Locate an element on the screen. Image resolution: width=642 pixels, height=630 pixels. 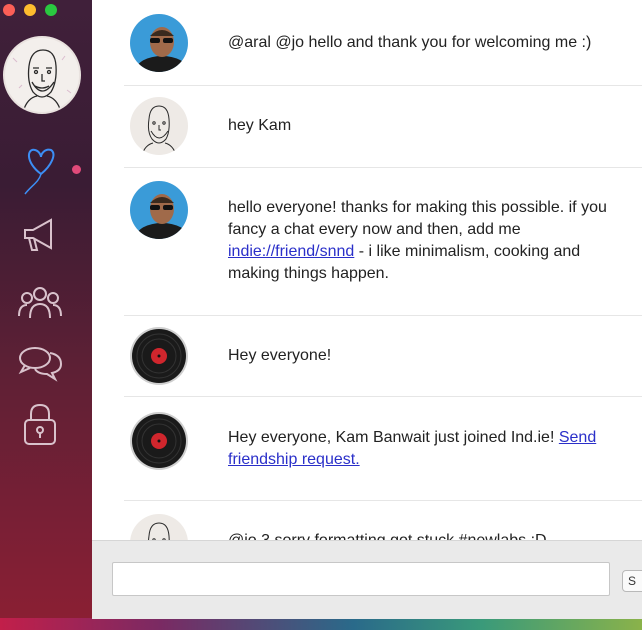
sidebar is located at coordinates (46, 309).